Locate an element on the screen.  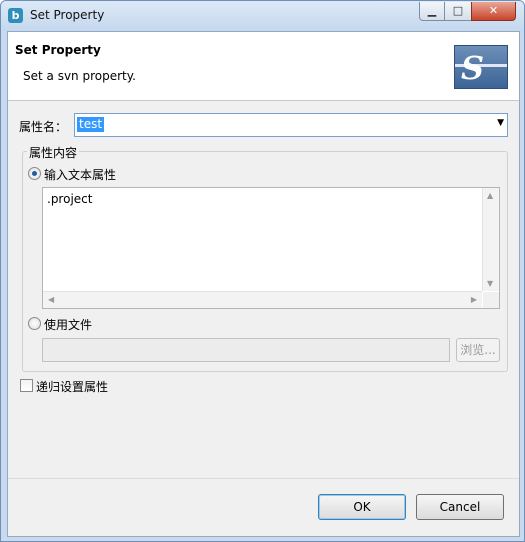
header-title: Set Property is located at coordinates (58, 50).